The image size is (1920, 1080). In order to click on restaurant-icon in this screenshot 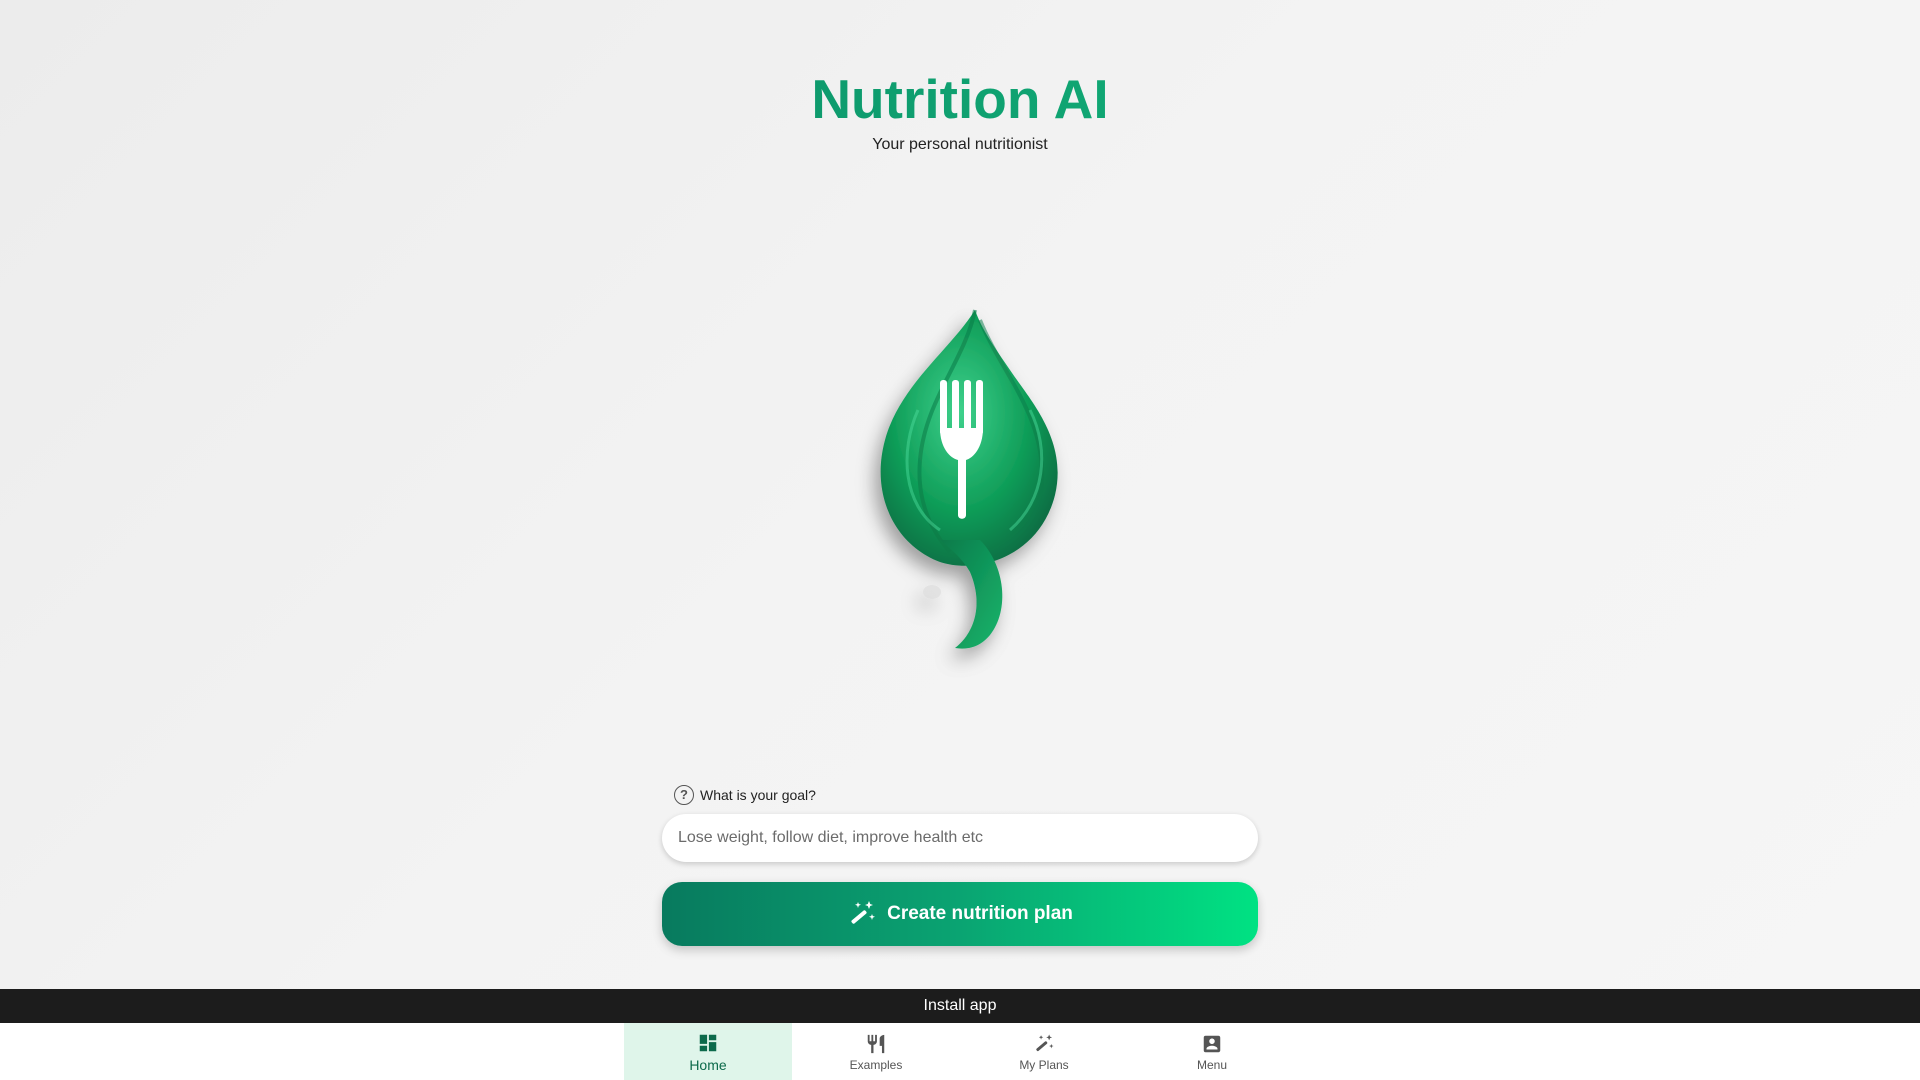, I will do `click(876, 1044)`.